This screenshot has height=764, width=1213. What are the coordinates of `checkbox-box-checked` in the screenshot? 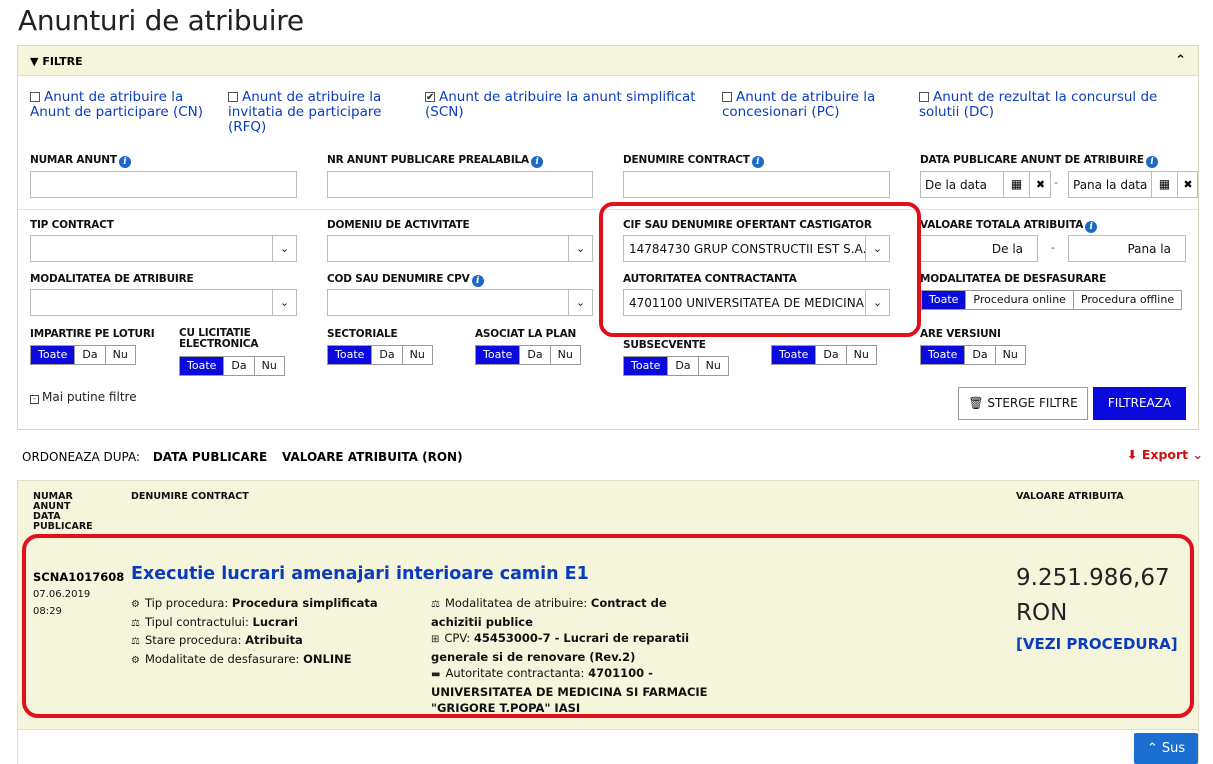 It's located at (430, 97).